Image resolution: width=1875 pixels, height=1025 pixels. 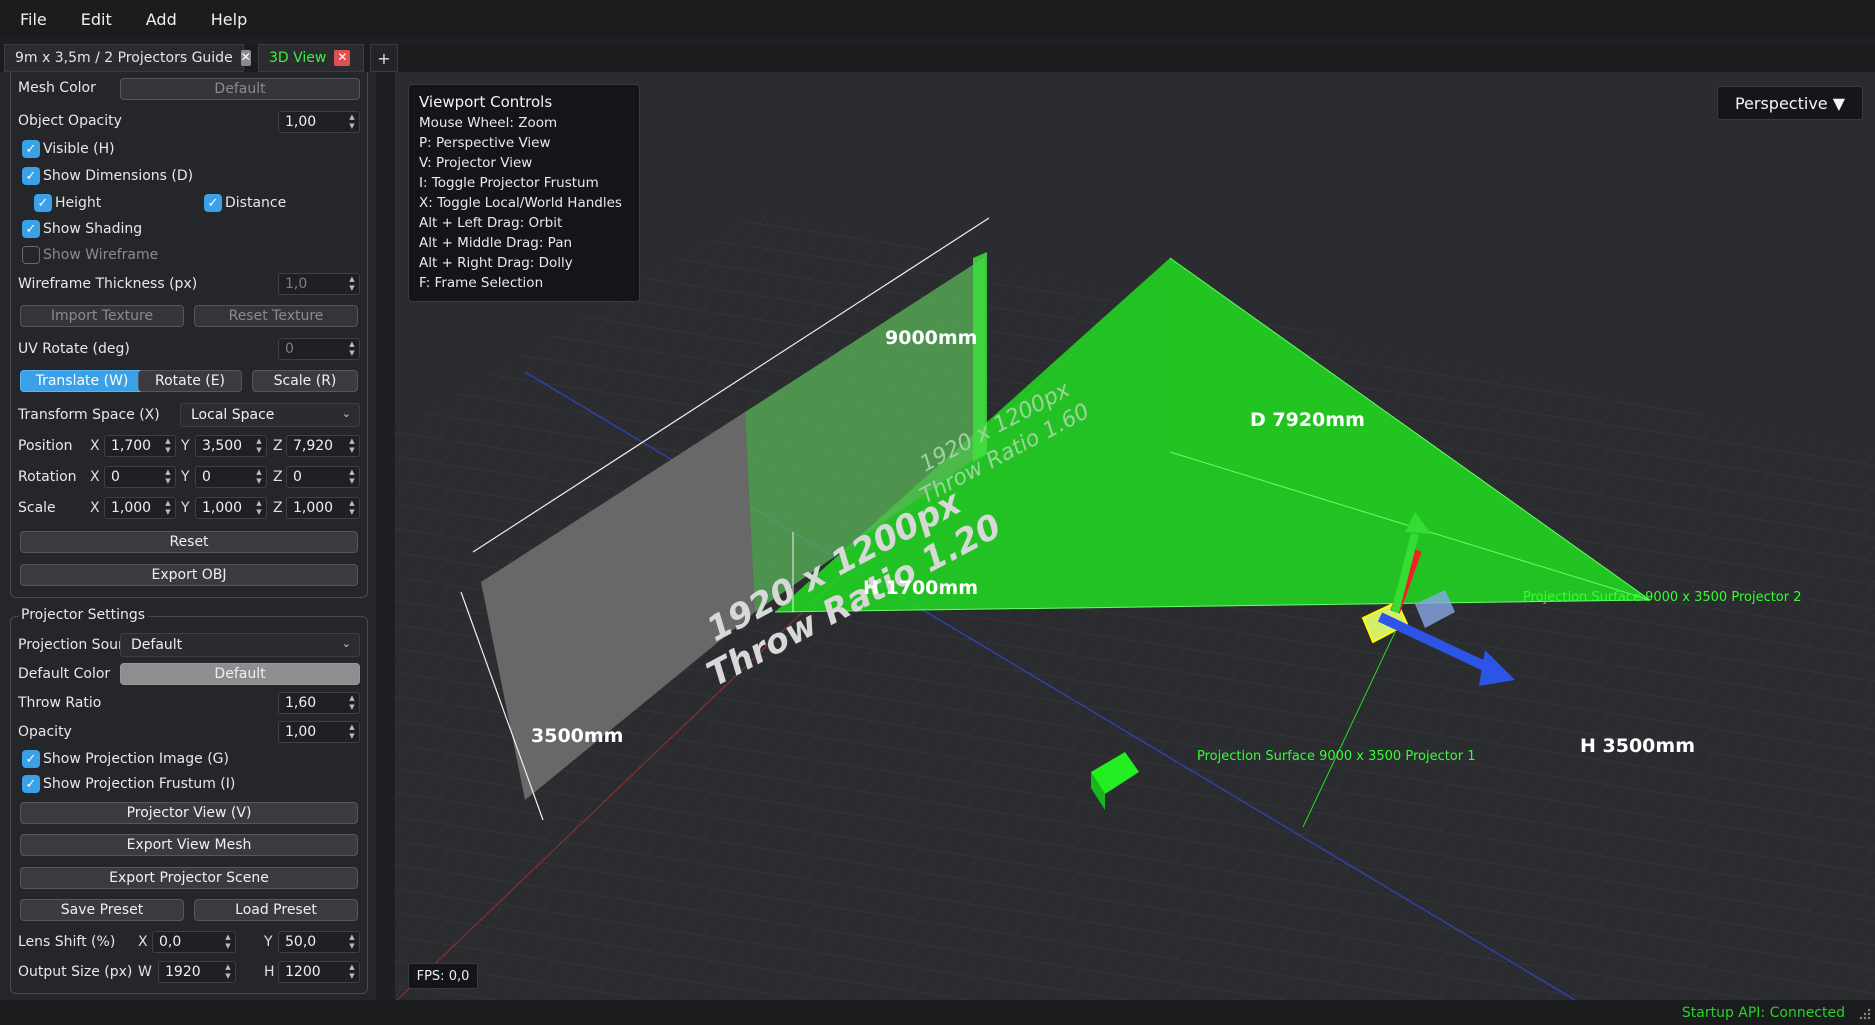 I want to click on position-z-input: 7,920 ▲ ▼, so click(x=323, y=446).